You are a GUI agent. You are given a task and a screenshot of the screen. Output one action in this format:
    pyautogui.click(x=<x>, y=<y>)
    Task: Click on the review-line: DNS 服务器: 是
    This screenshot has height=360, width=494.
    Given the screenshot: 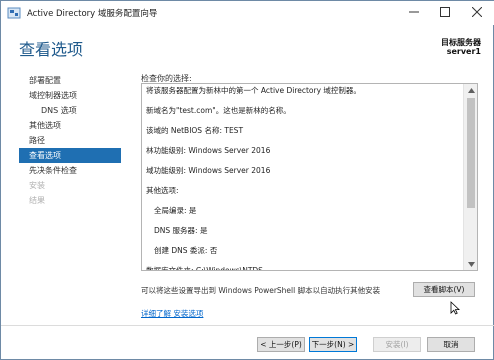 What is the action you would take?
    pyautogui.click(x=181, y=230)
    